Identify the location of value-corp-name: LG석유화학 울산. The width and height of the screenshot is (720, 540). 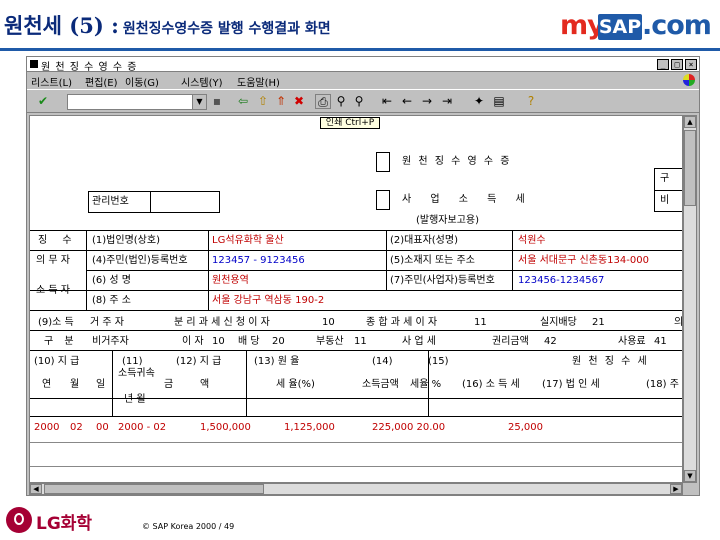
(248, 240).